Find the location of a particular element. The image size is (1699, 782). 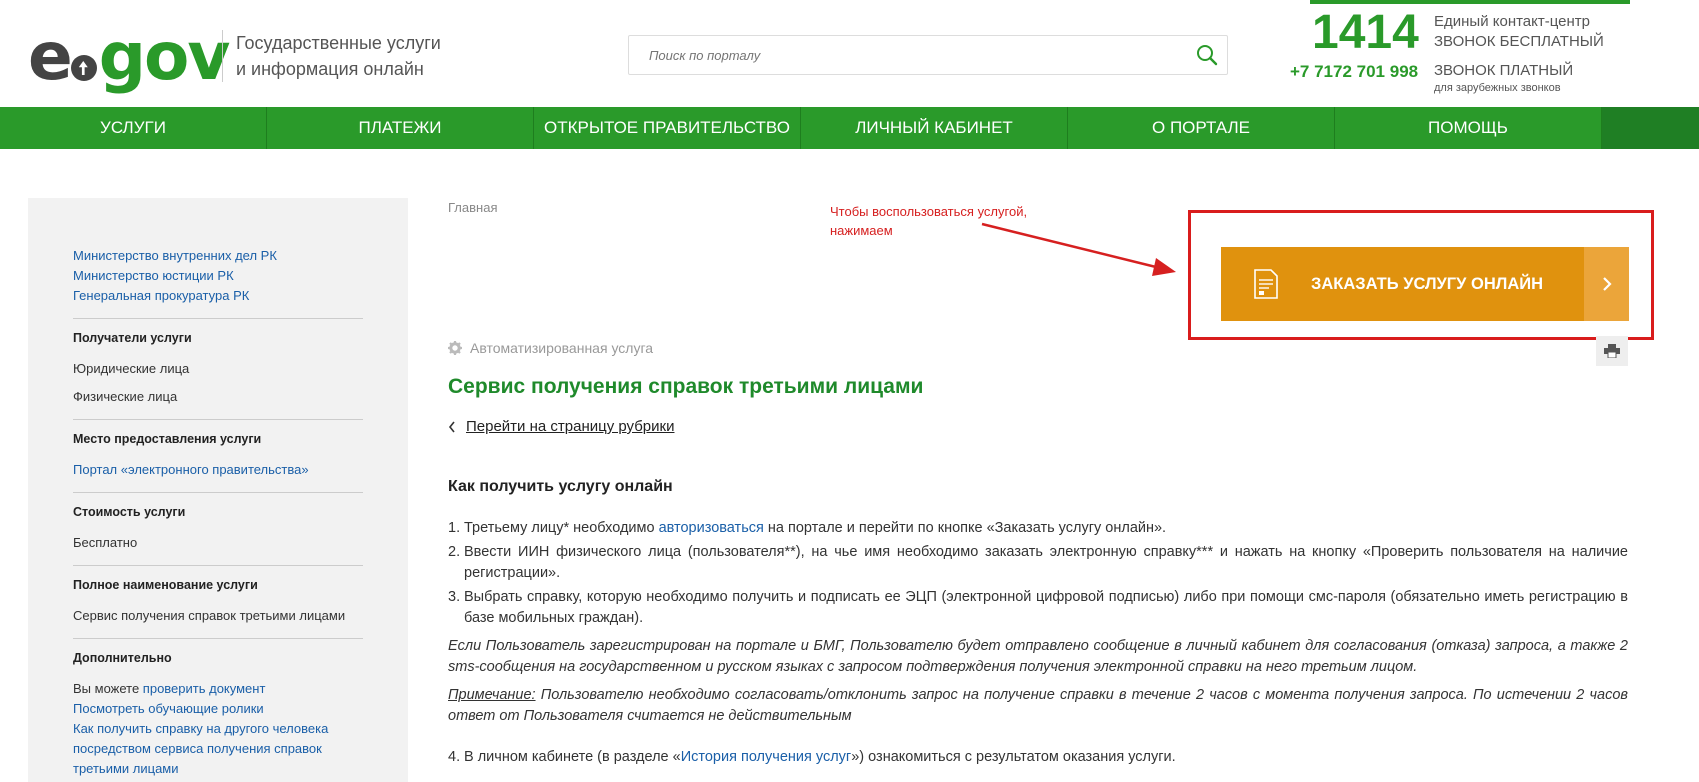

nav-item-help: Помощь is located at coordinates (1468, 128).